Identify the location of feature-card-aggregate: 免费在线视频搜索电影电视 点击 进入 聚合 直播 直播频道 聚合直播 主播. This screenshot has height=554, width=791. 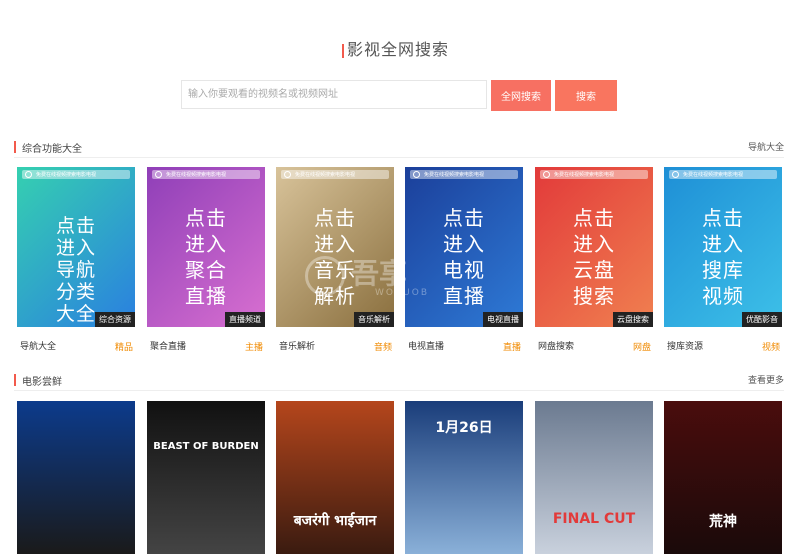
(206, 260).